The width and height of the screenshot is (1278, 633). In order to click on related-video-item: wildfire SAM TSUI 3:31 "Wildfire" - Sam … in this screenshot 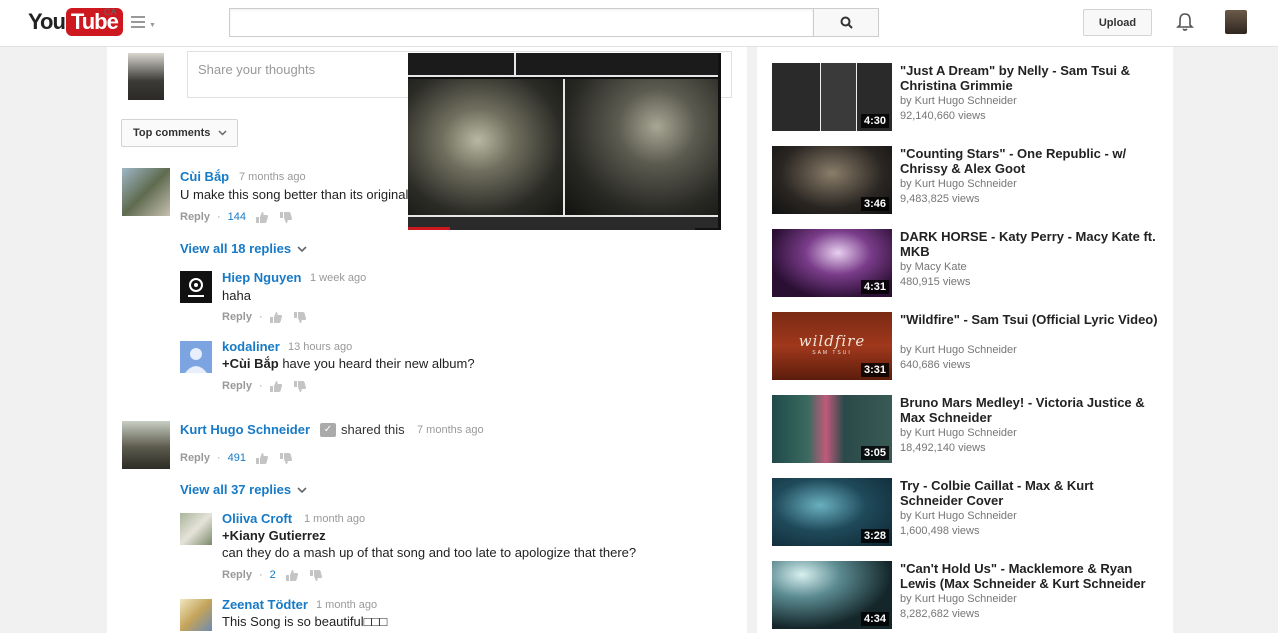, I will do `click(967, 347)`.